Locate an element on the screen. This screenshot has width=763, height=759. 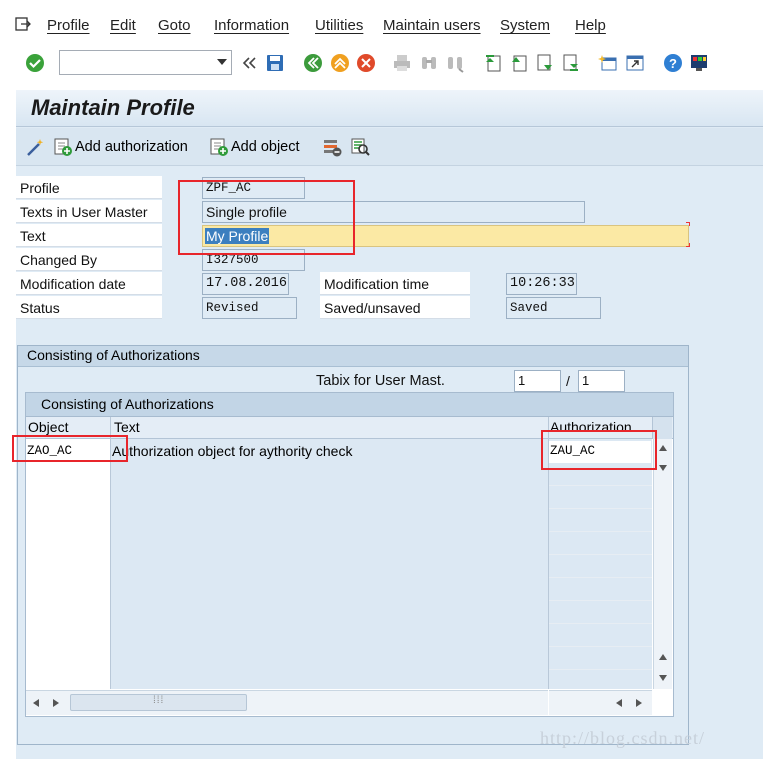
search-detail-icon is located at coordinates (360, 147).